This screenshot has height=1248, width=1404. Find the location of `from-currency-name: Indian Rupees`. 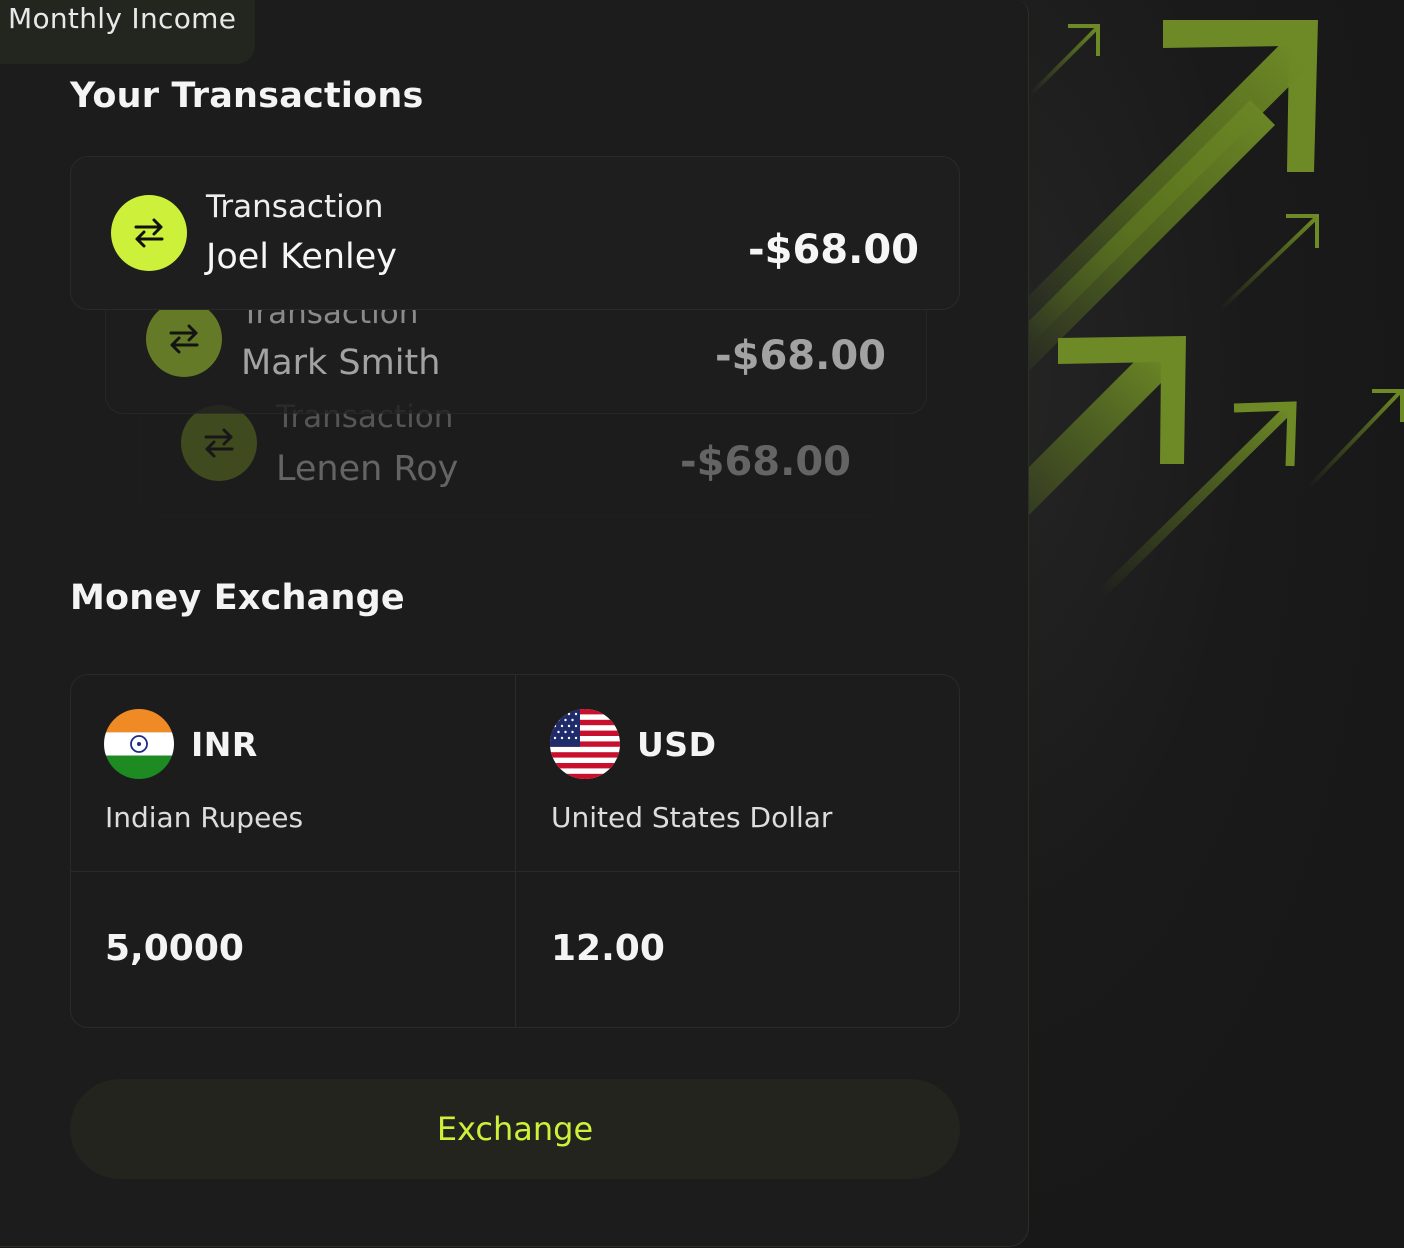

from-currency-name: Indian Rupees is located at coordinates (204, 817).